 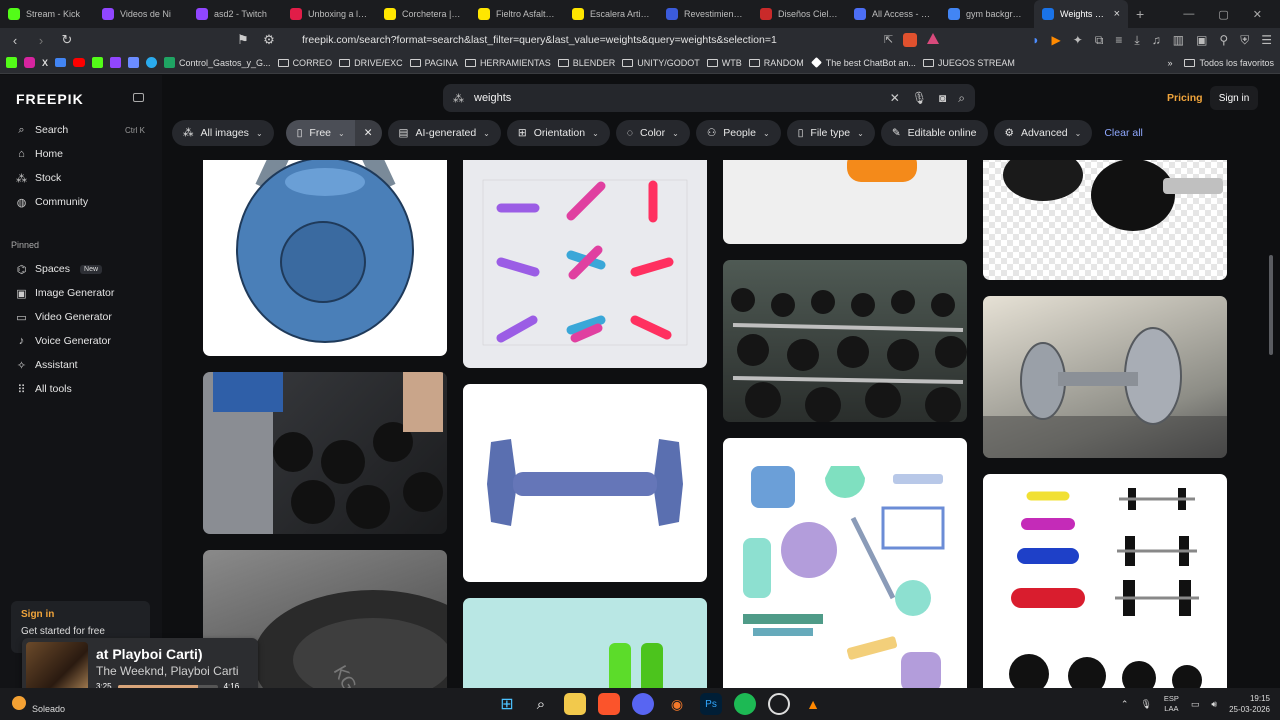 I want to click on puzzle-icon: ⧉, so click(x=1099, y=40).